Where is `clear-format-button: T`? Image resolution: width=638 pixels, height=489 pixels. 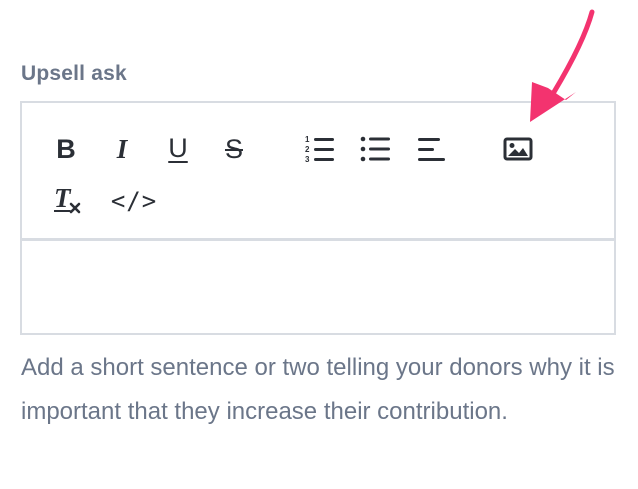 clear-format-button: T is located at coordinates (66, 201).